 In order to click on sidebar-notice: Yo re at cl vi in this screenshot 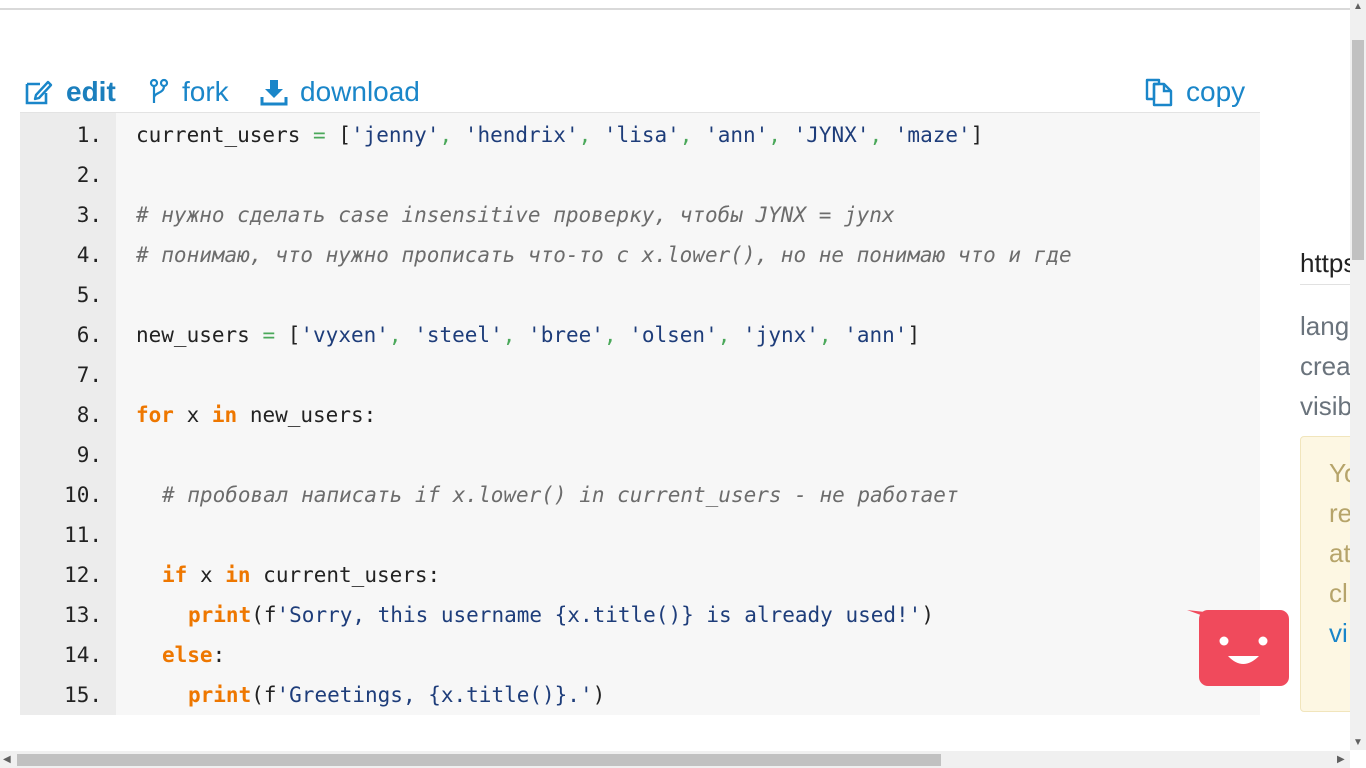, I will do `click(1325, 574)`.